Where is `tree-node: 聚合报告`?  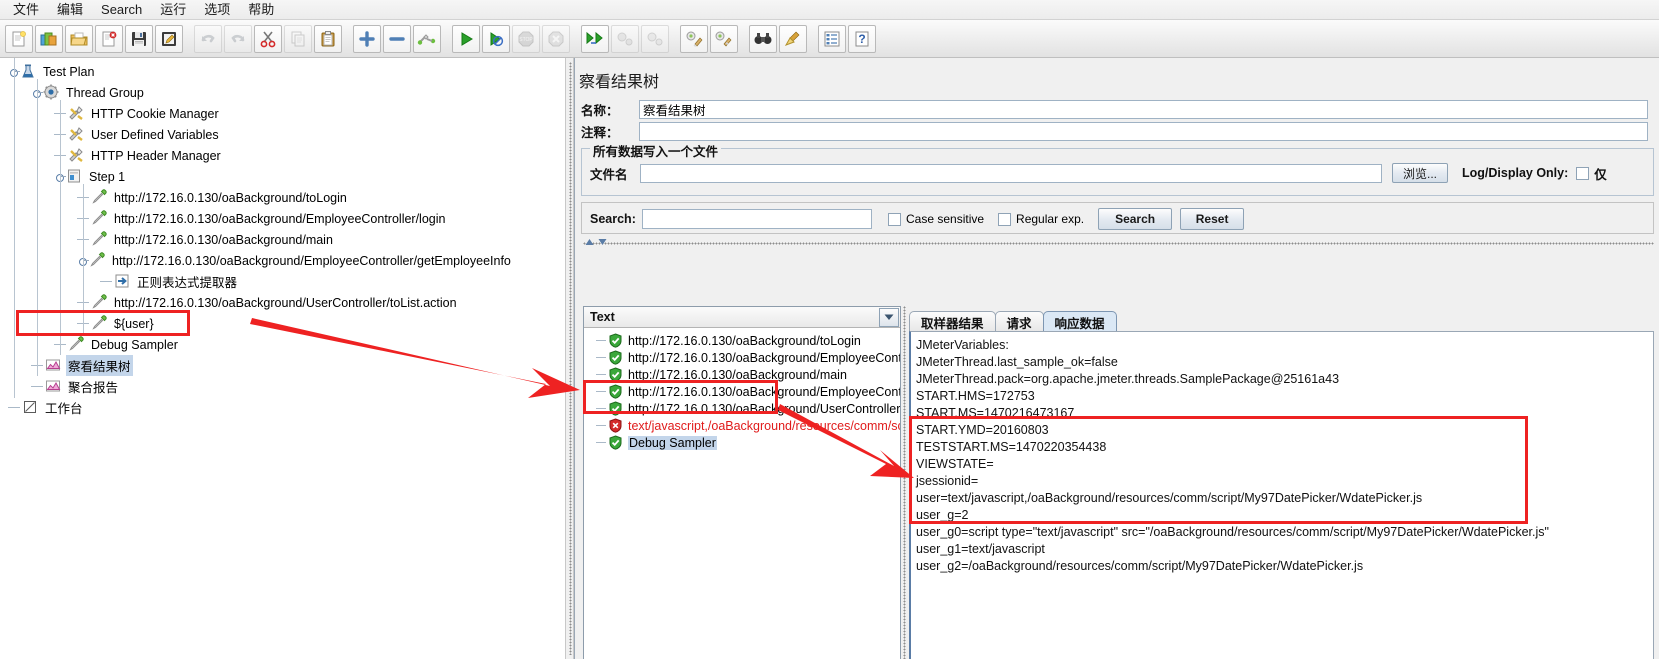
tree-node: 聚合报告 is located at coordinates (282, 386).